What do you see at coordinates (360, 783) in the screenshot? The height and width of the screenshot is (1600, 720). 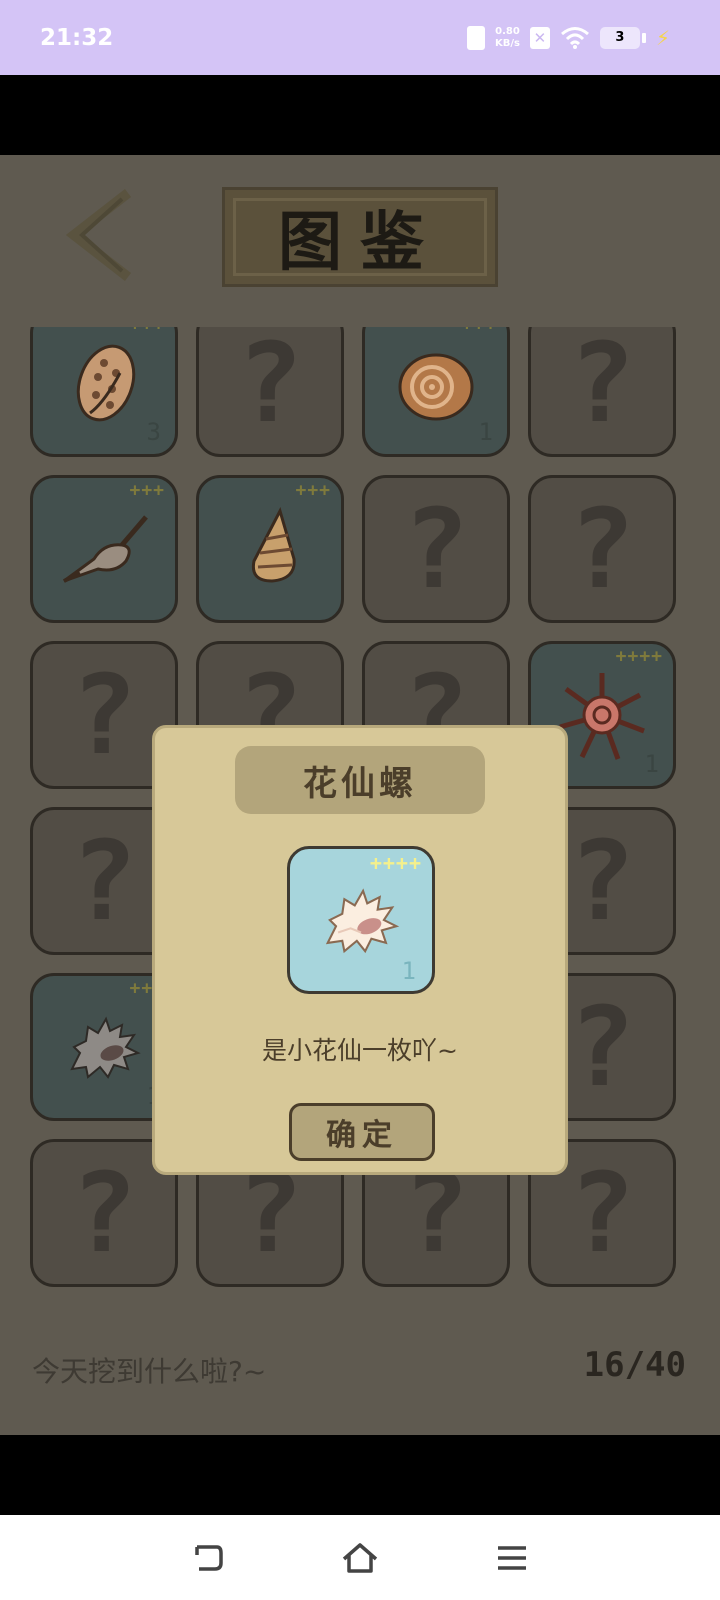 I see `dialog-title: 花仙螺` at bounding box center [360, 783].